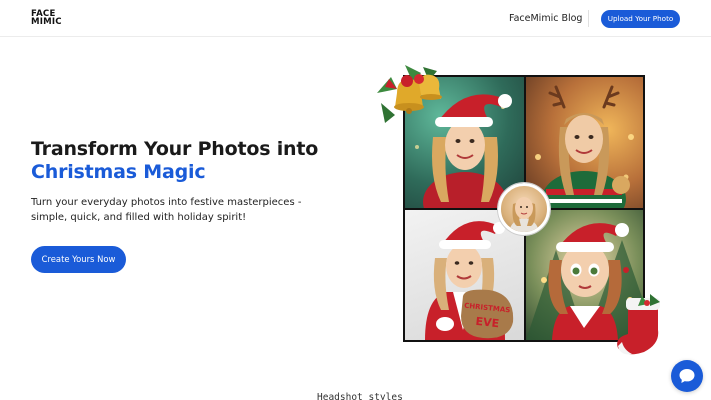  I want to click on chat-button, so click(687, 376).